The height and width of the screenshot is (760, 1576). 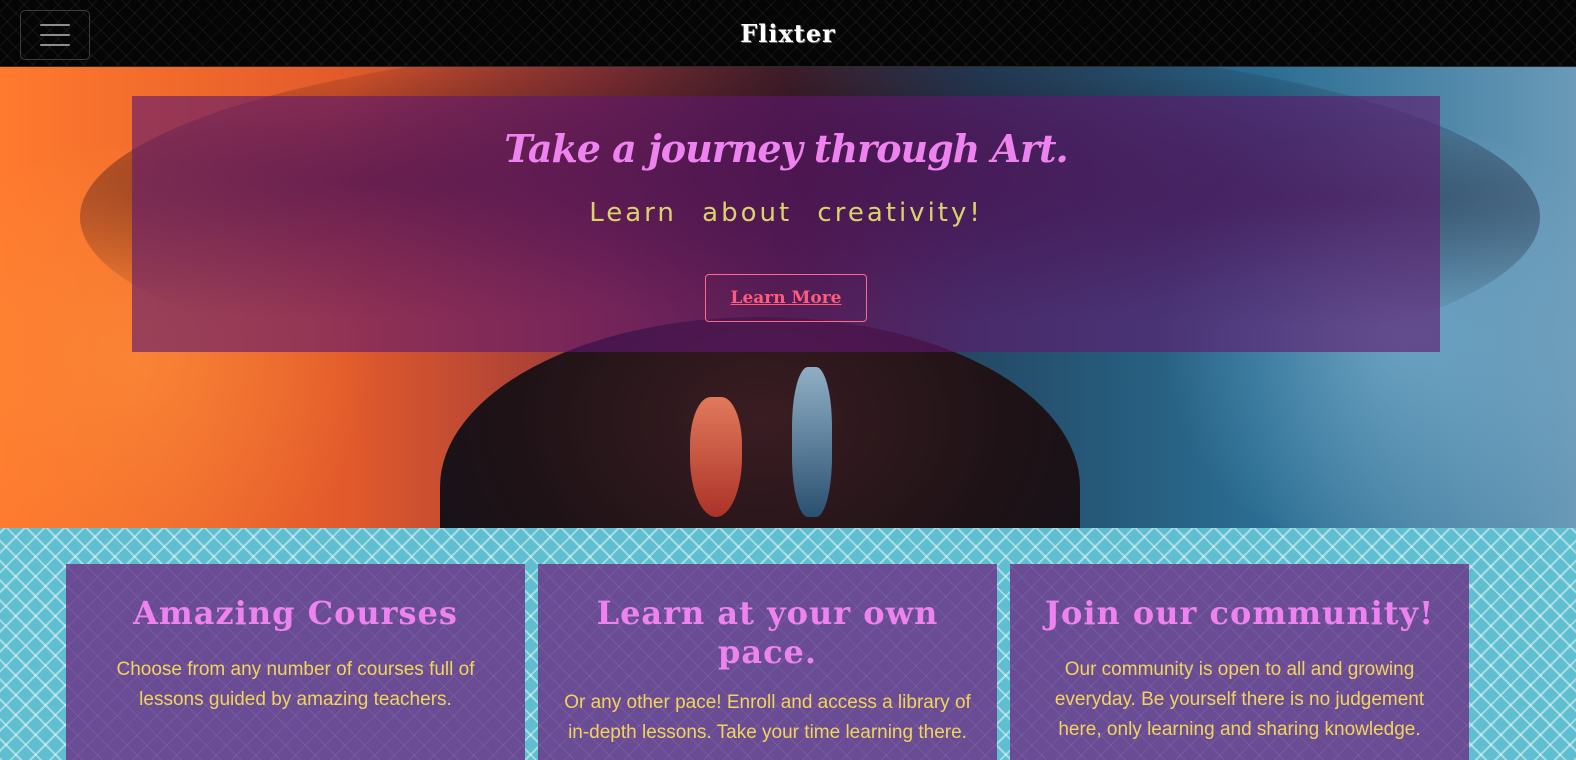 I want to click on learn-more-button: Learn More, so click(x=786, y=298).